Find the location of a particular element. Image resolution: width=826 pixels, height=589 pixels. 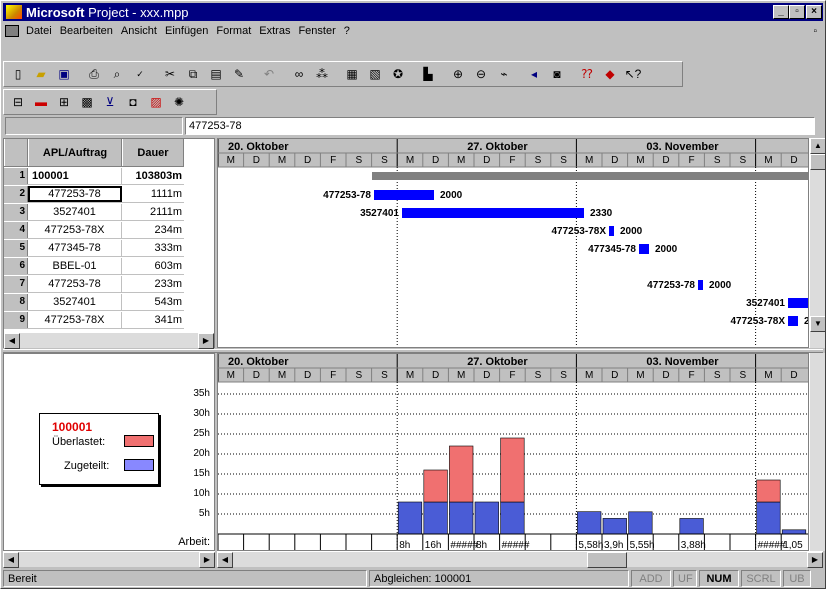

scroll-down-arrow: ▼ is located at coordinates (817, 324).